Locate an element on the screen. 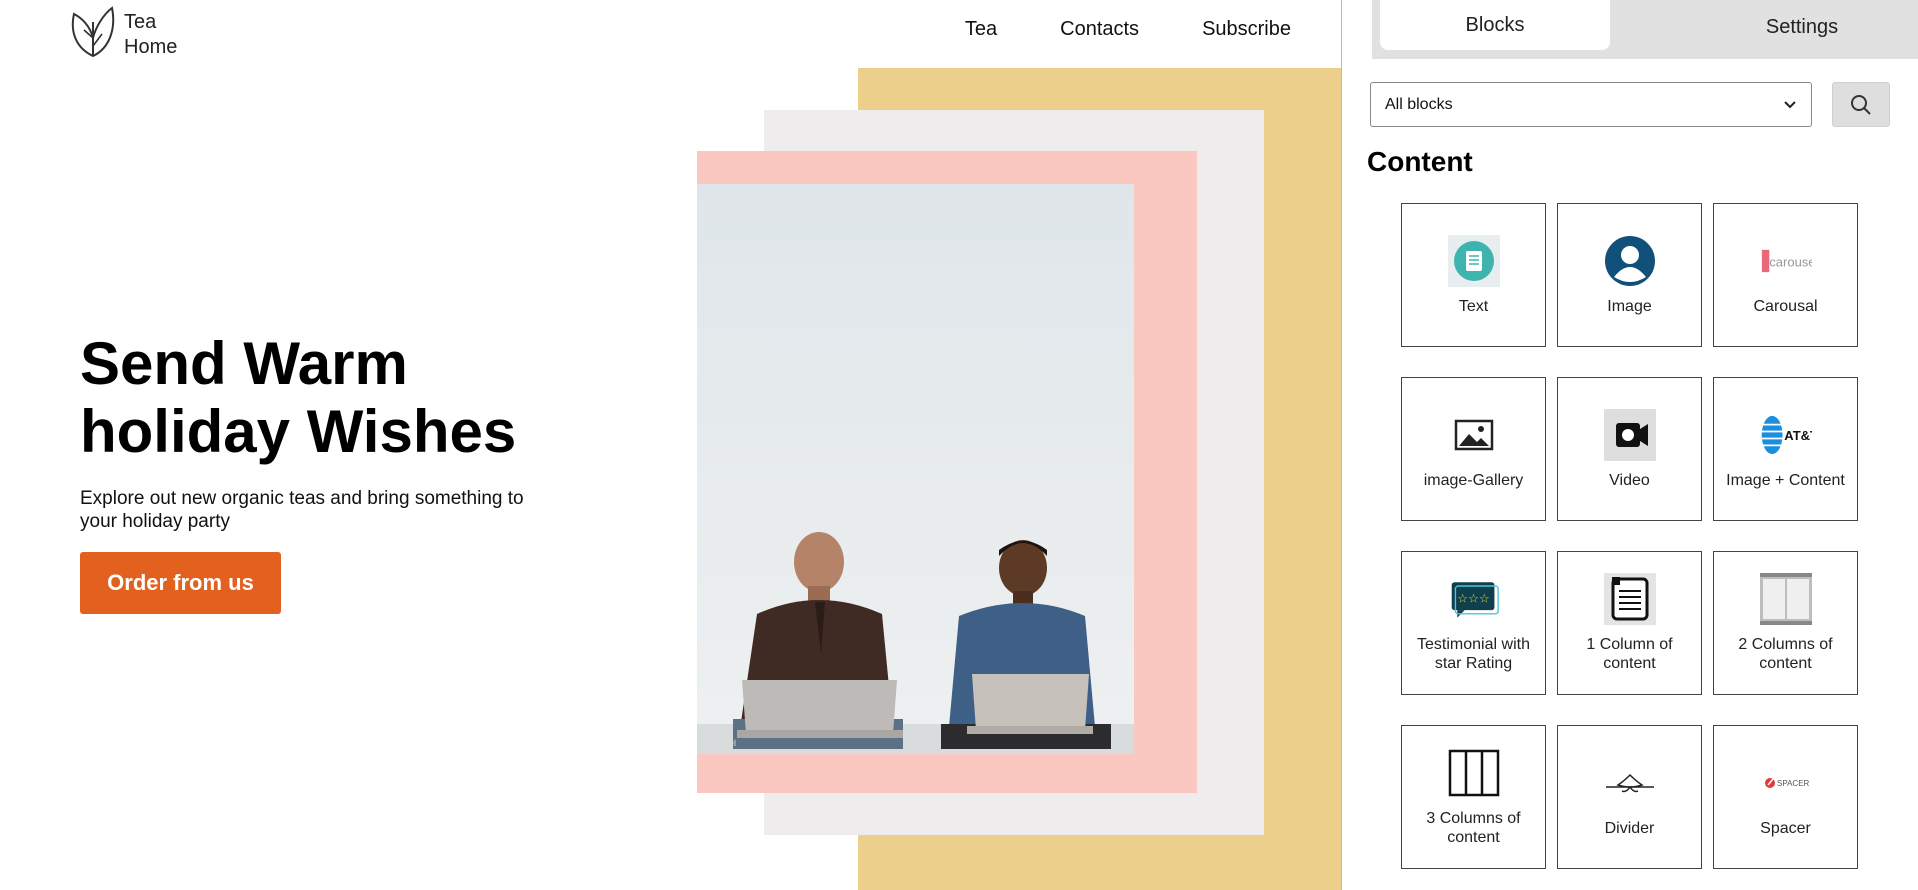 The height and width of the screenshot is (890, 1918). two-columns-icon is located at coordinates (1785, 599).